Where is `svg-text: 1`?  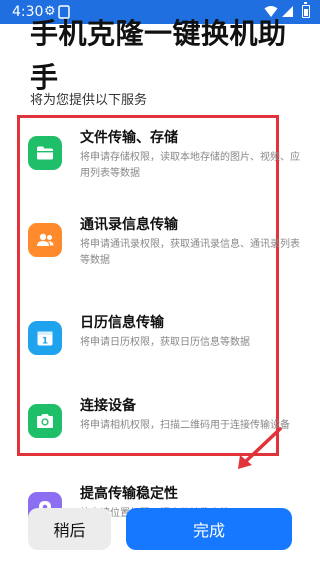 svg-text: 1 is located at coordinates (45, 342).